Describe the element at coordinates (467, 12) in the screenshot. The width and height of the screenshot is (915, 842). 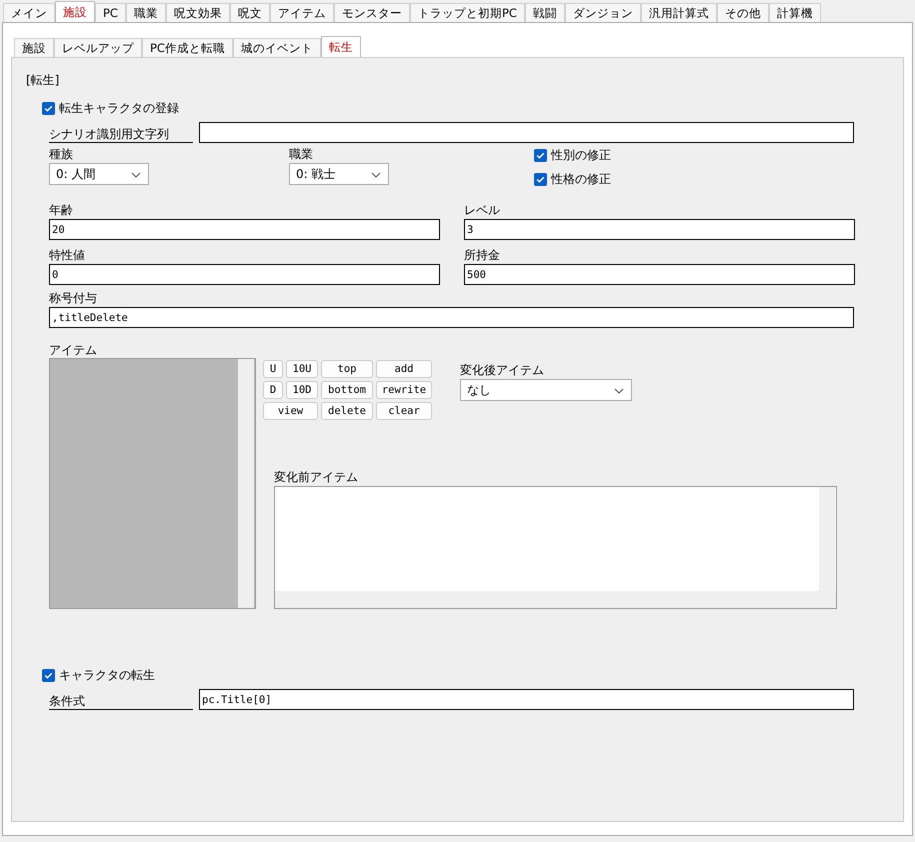
I see `tab: トラップと初期PC` at that location.